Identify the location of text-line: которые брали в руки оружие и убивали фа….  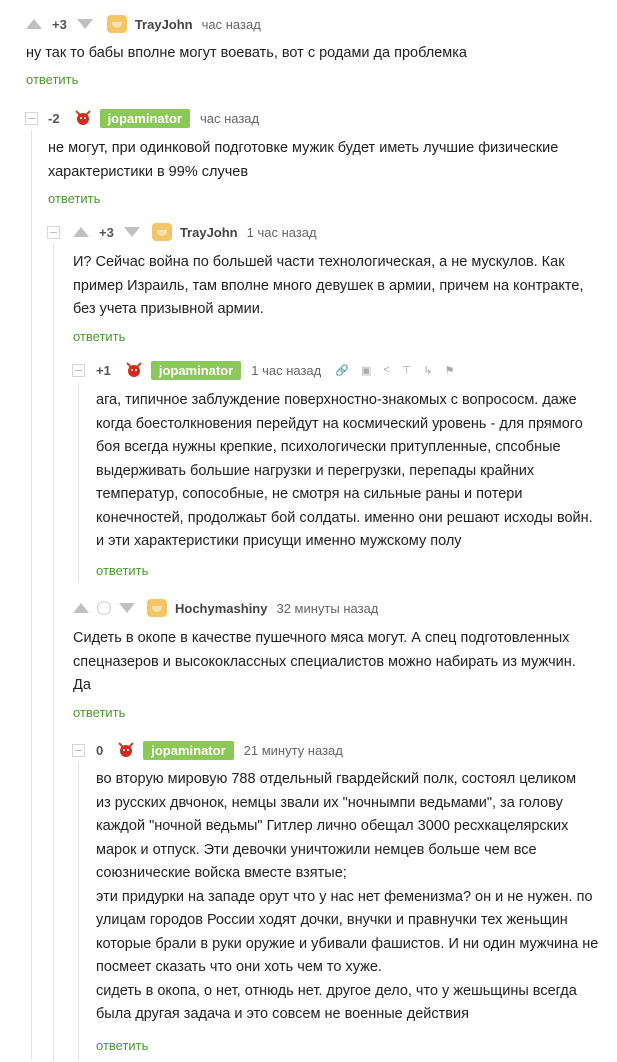
(347, 943).